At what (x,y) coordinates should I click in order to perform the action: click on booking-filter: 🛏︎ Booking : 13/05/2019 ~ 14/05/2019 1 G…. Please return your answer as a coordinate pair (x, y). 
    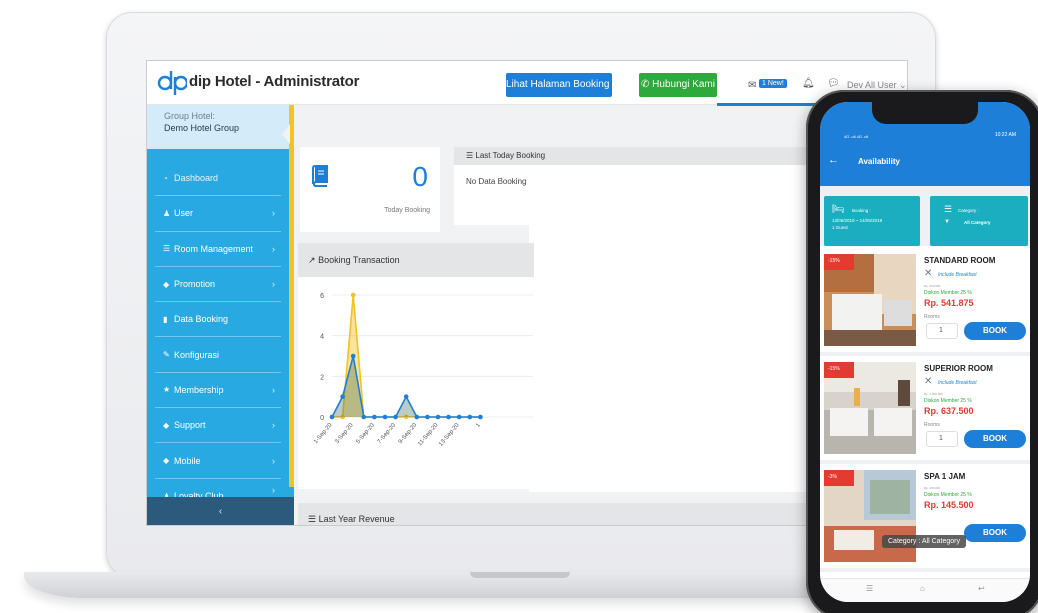
    Looking at the image, I should click on (872, 221).